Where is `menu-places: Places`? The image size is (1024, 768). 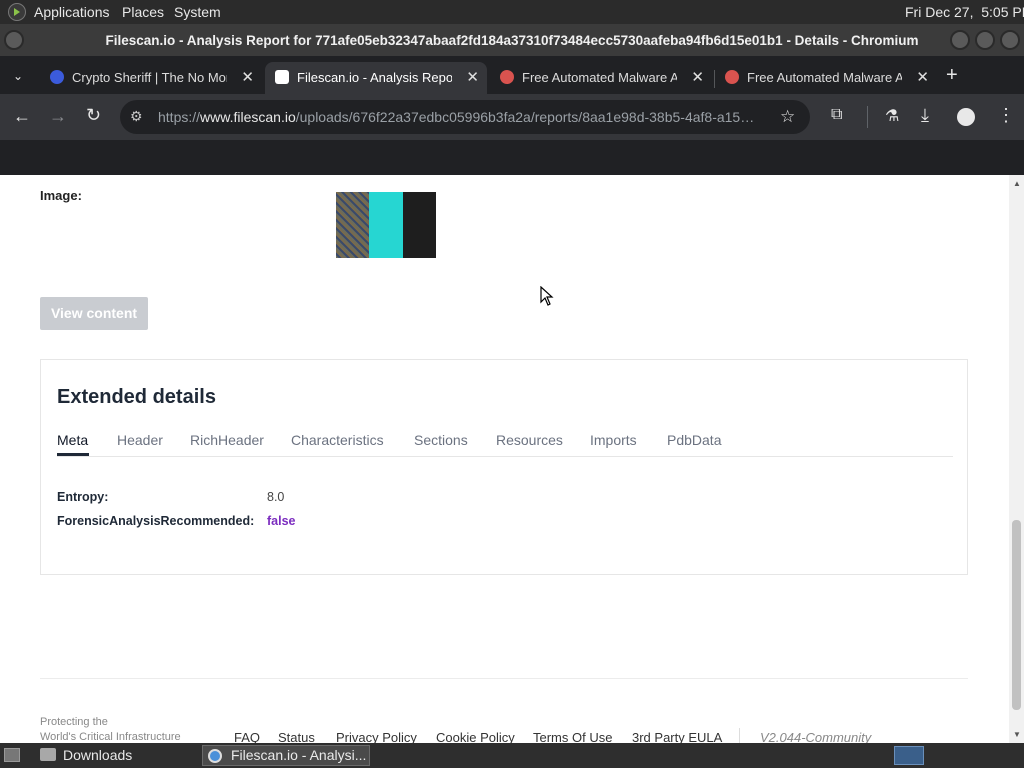 menu-places: Places is located at coordinates (143, 12).